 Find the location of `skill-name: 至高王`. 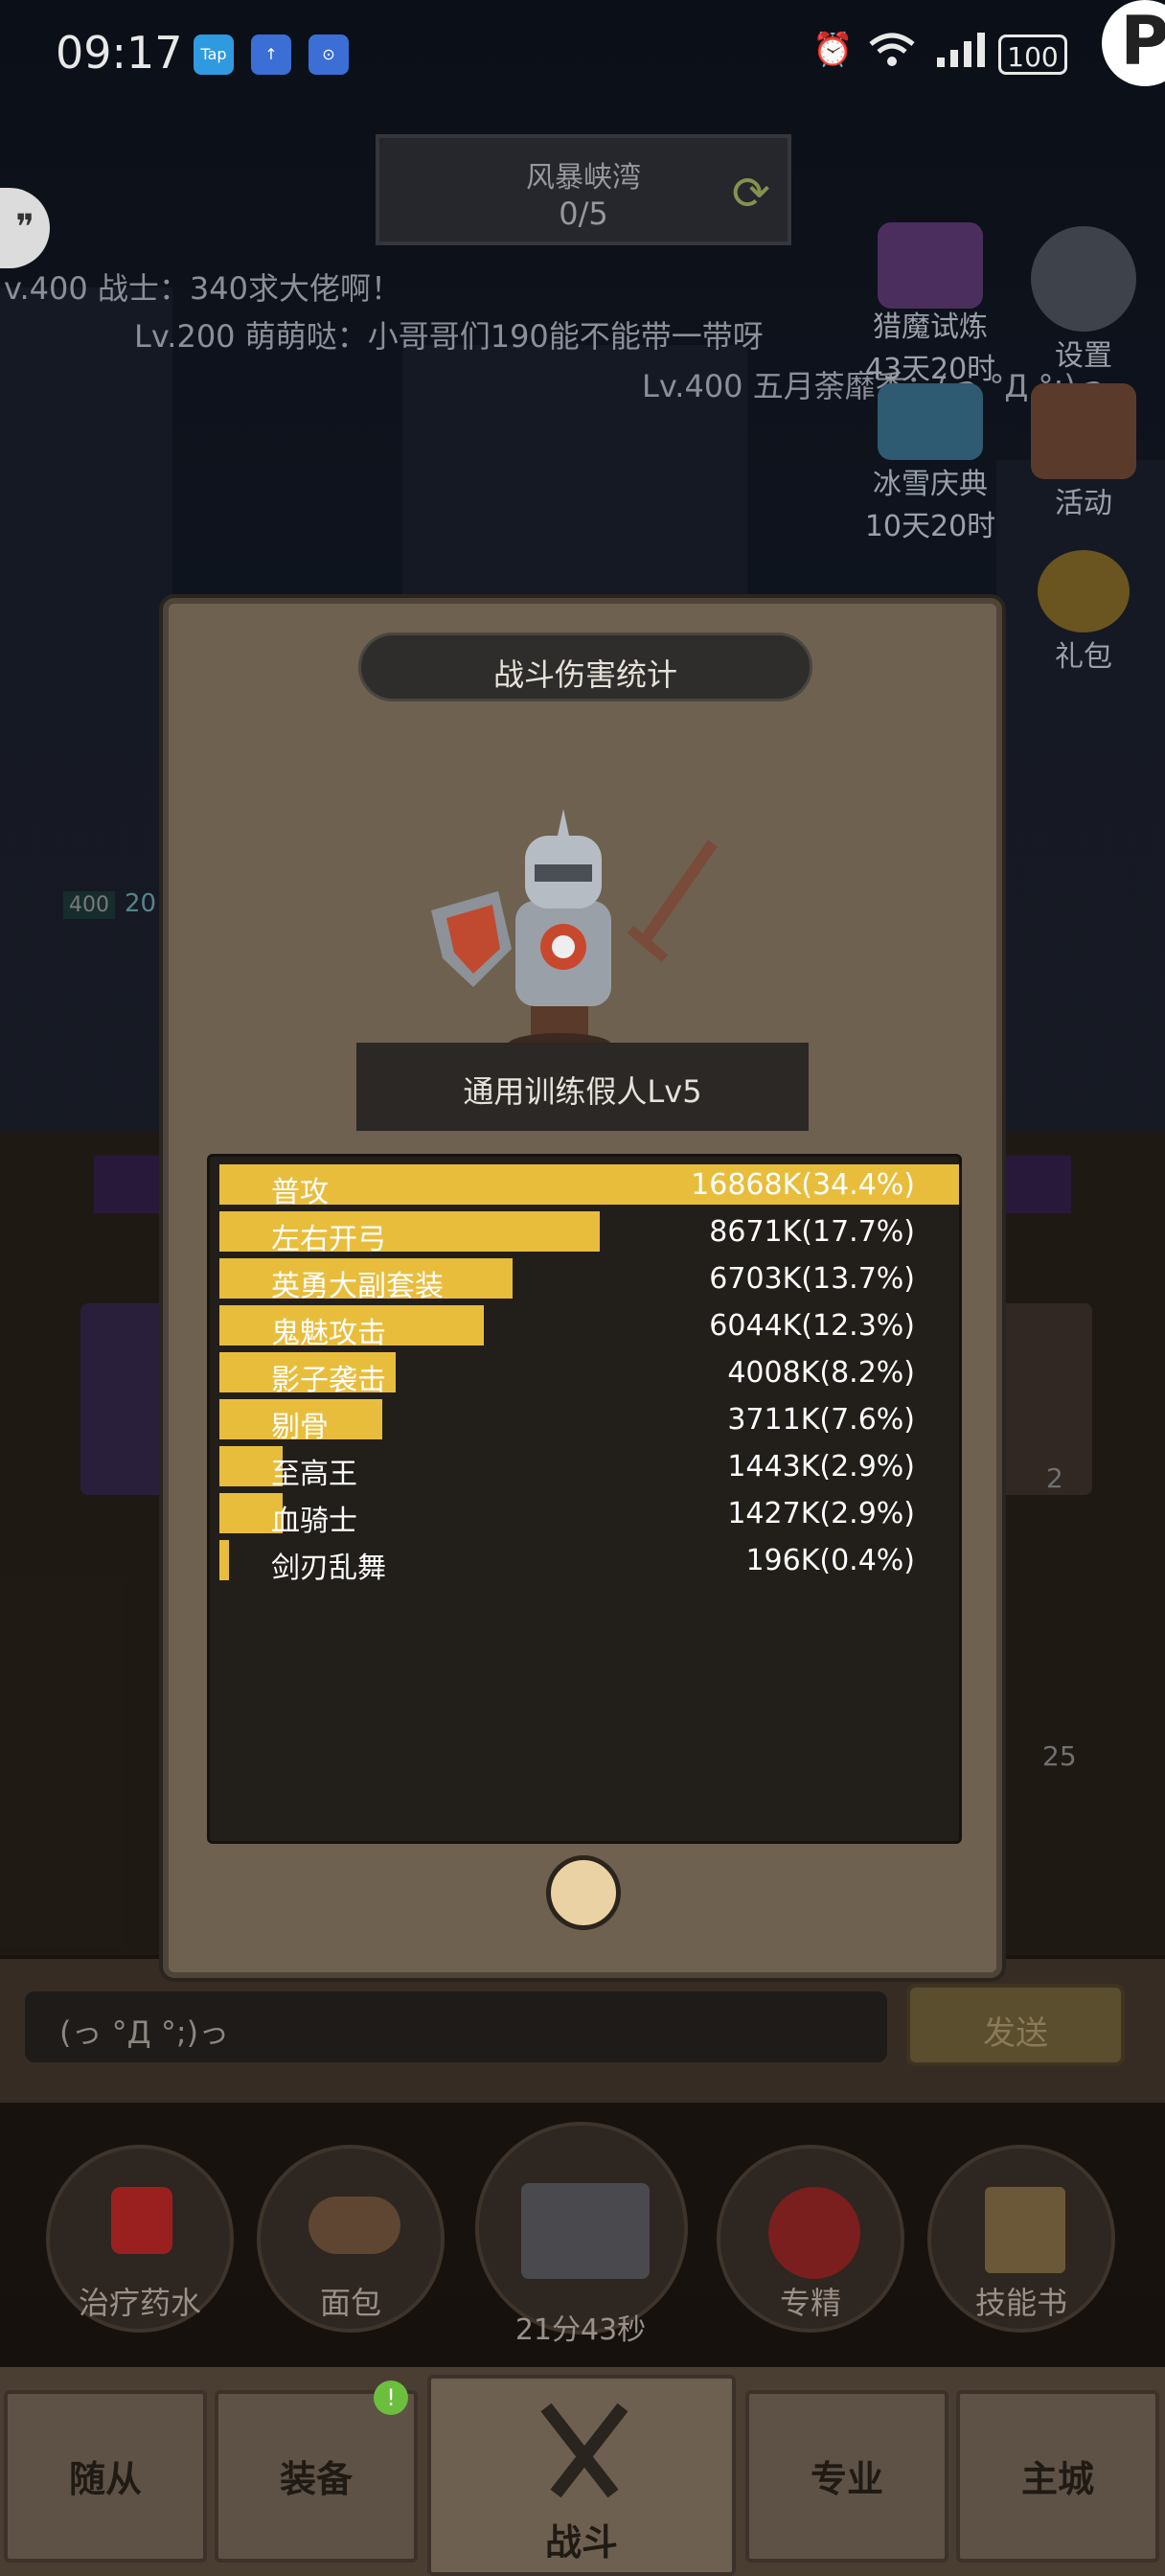

skill-name: 至高王 is located at coordinates (314, 1474).